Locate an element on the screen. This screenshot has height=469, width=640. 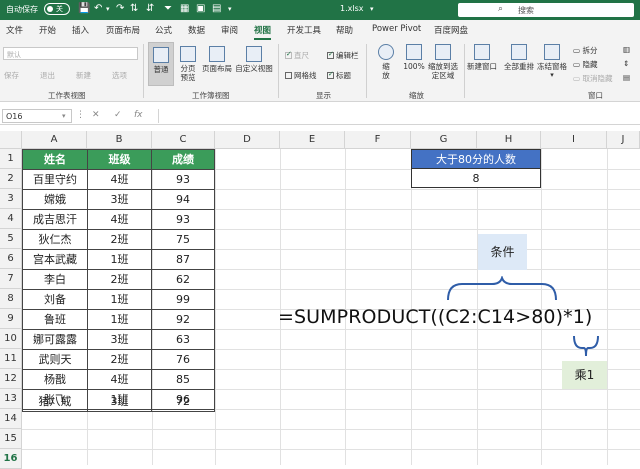
score-cell: 92 is located at coordinates (183, 320).